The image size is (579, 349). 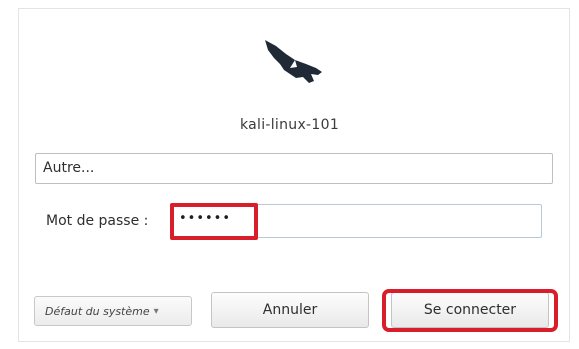 I want to click on chevron-down-icon: ▾, so click(x=156, y=311).